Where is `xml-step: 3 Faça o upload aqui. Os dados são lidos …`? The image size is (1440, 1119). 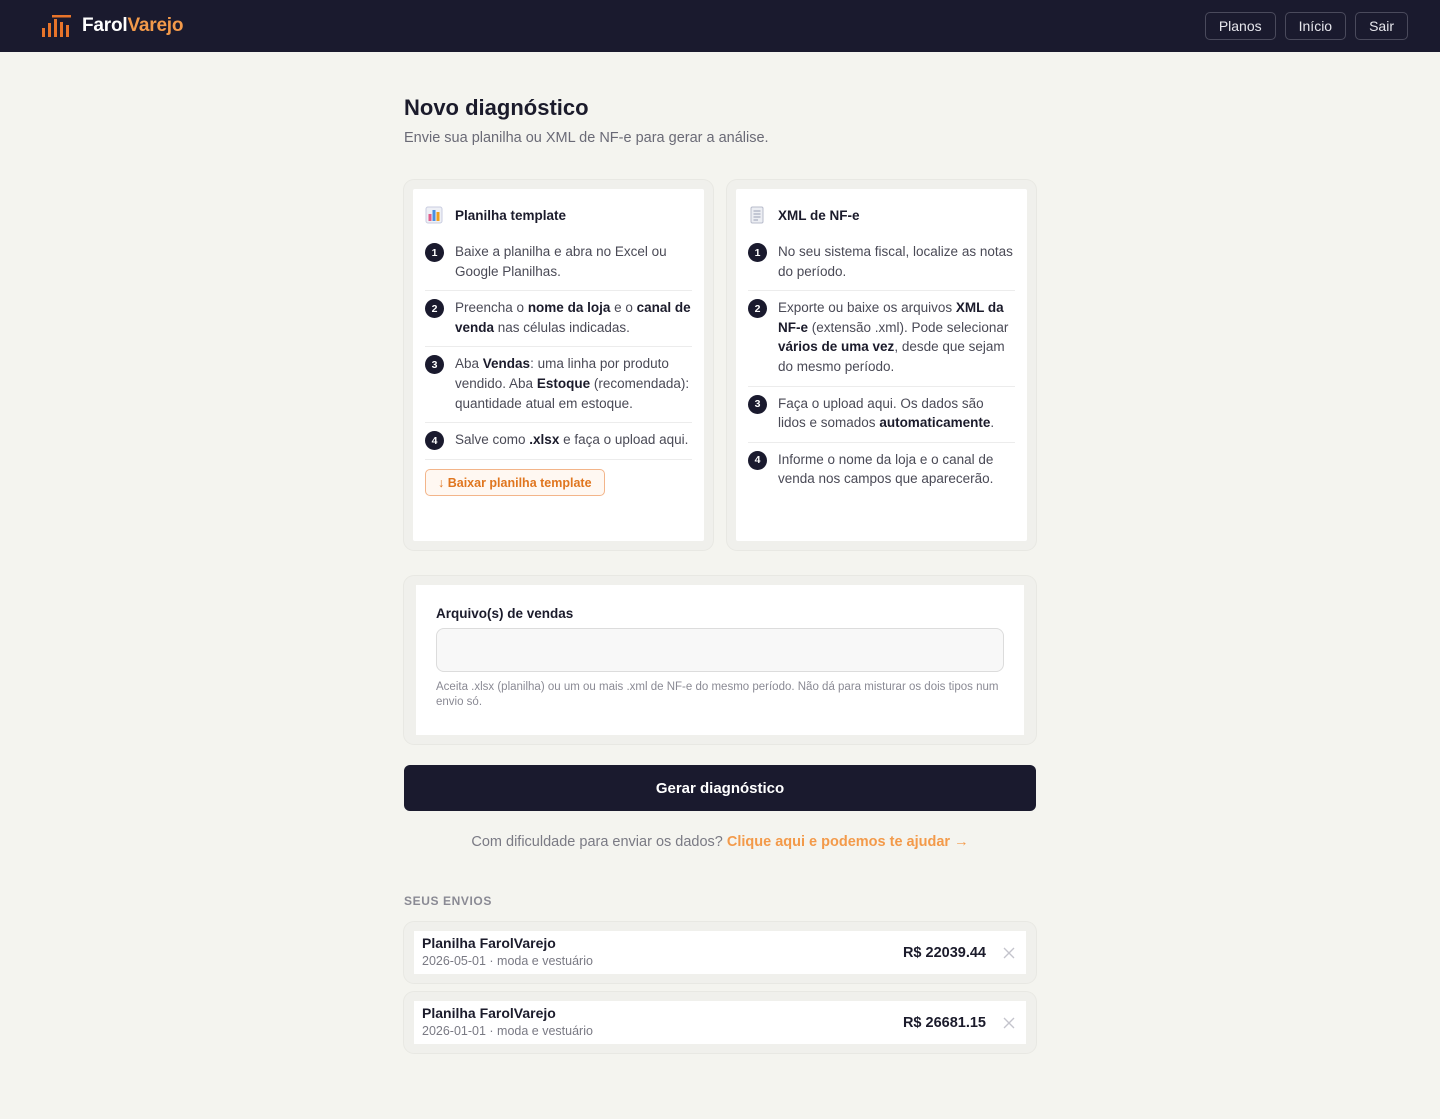 xml-step: 3 Faça o upload aqui. Os dados são lidos … is located at coordinates (881, 418).